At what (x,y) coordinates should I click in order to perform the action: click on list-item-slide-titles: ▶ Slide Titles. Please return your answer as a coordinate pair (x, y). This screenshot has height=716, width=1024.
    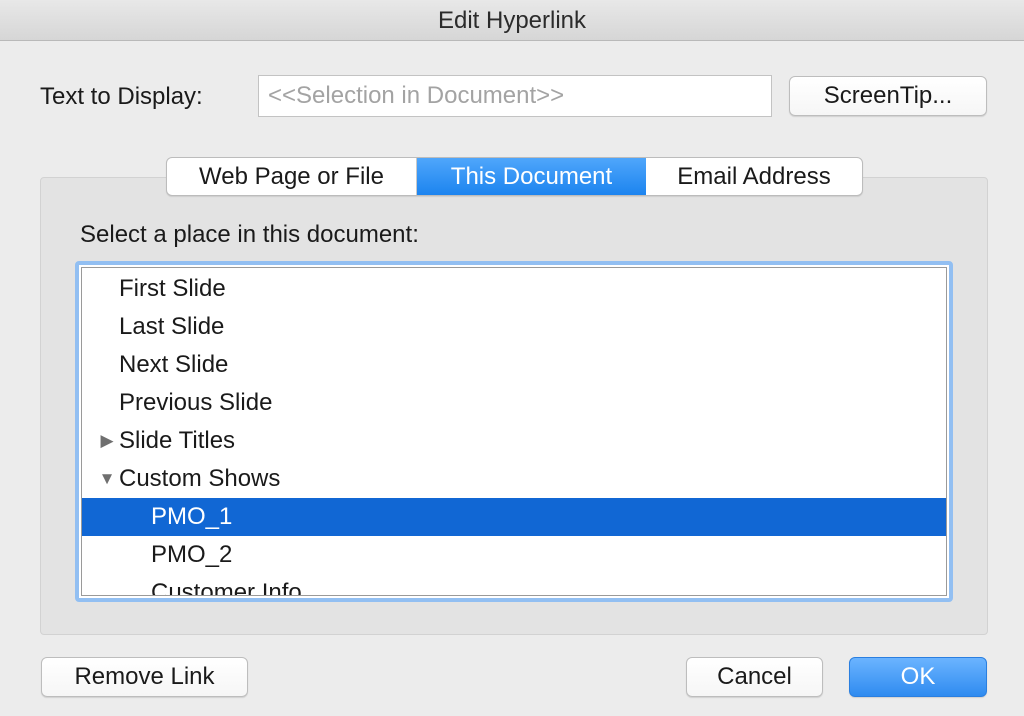
    Looking at the image, I should click on (514, 441).